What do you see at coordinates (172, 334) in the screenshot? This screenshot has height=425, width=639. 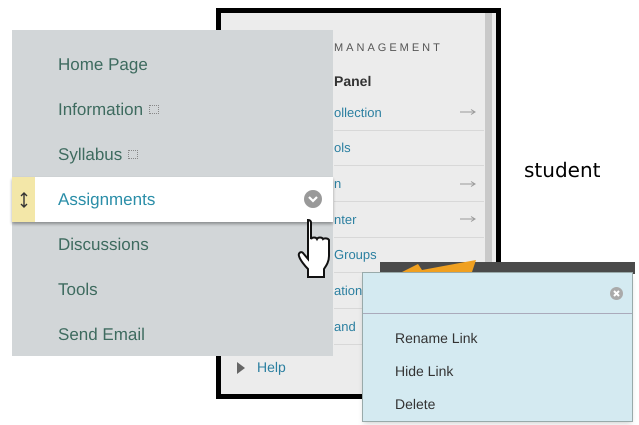 I see `menu-item: Send Email` at bounding box center [172, 334].